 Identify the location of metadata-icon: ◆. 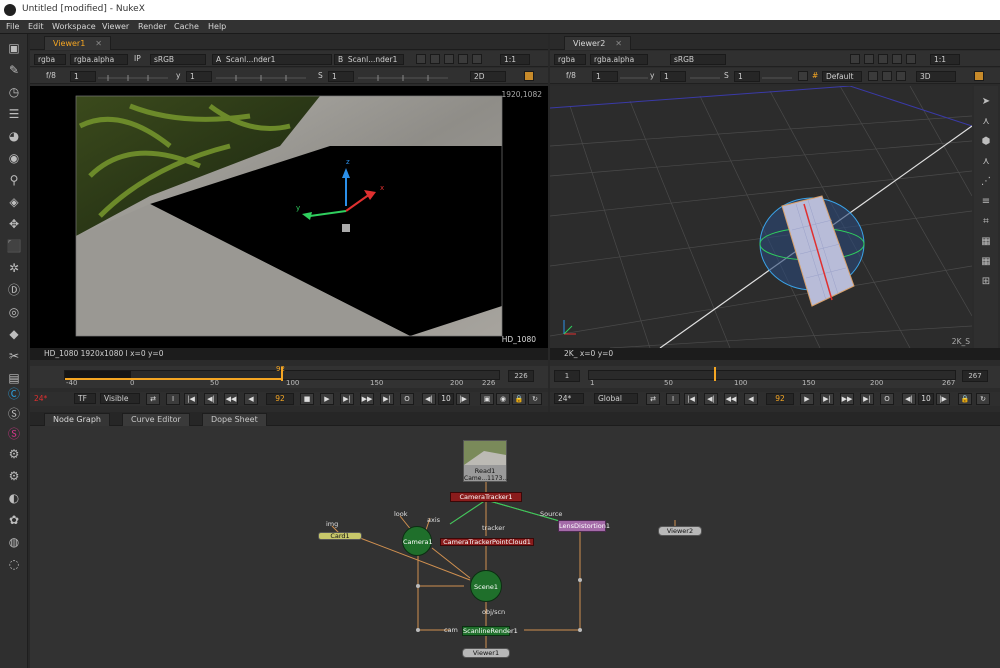
(14, 334).